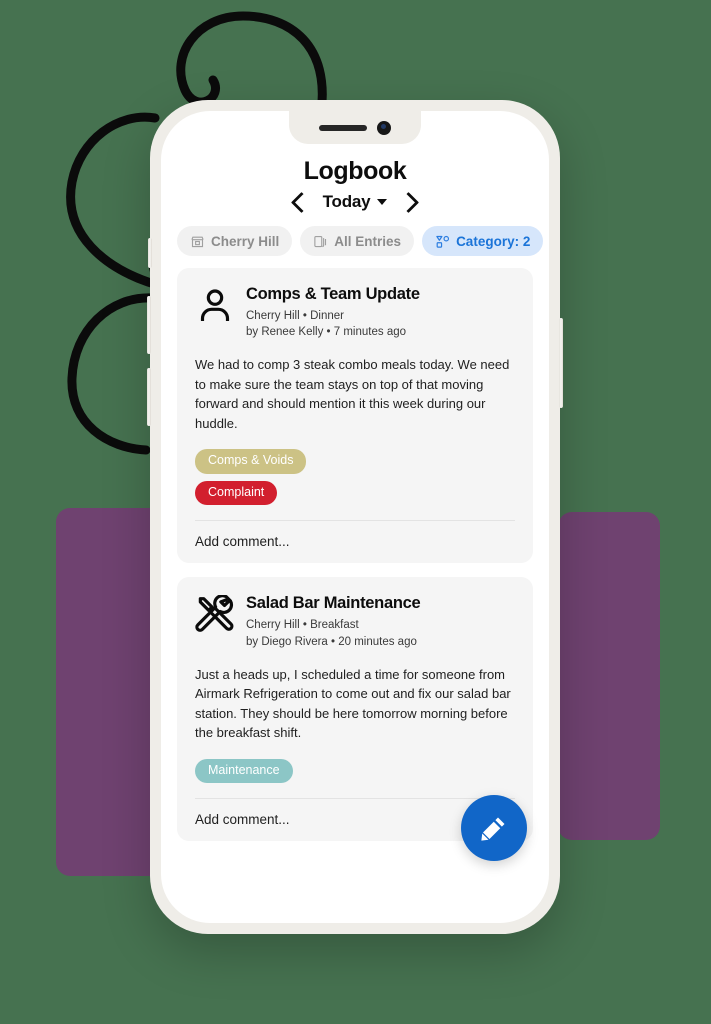 The height and width of the screenshot is (1024, 711). I want to click on chevron-right-icon, so click(409, 202).